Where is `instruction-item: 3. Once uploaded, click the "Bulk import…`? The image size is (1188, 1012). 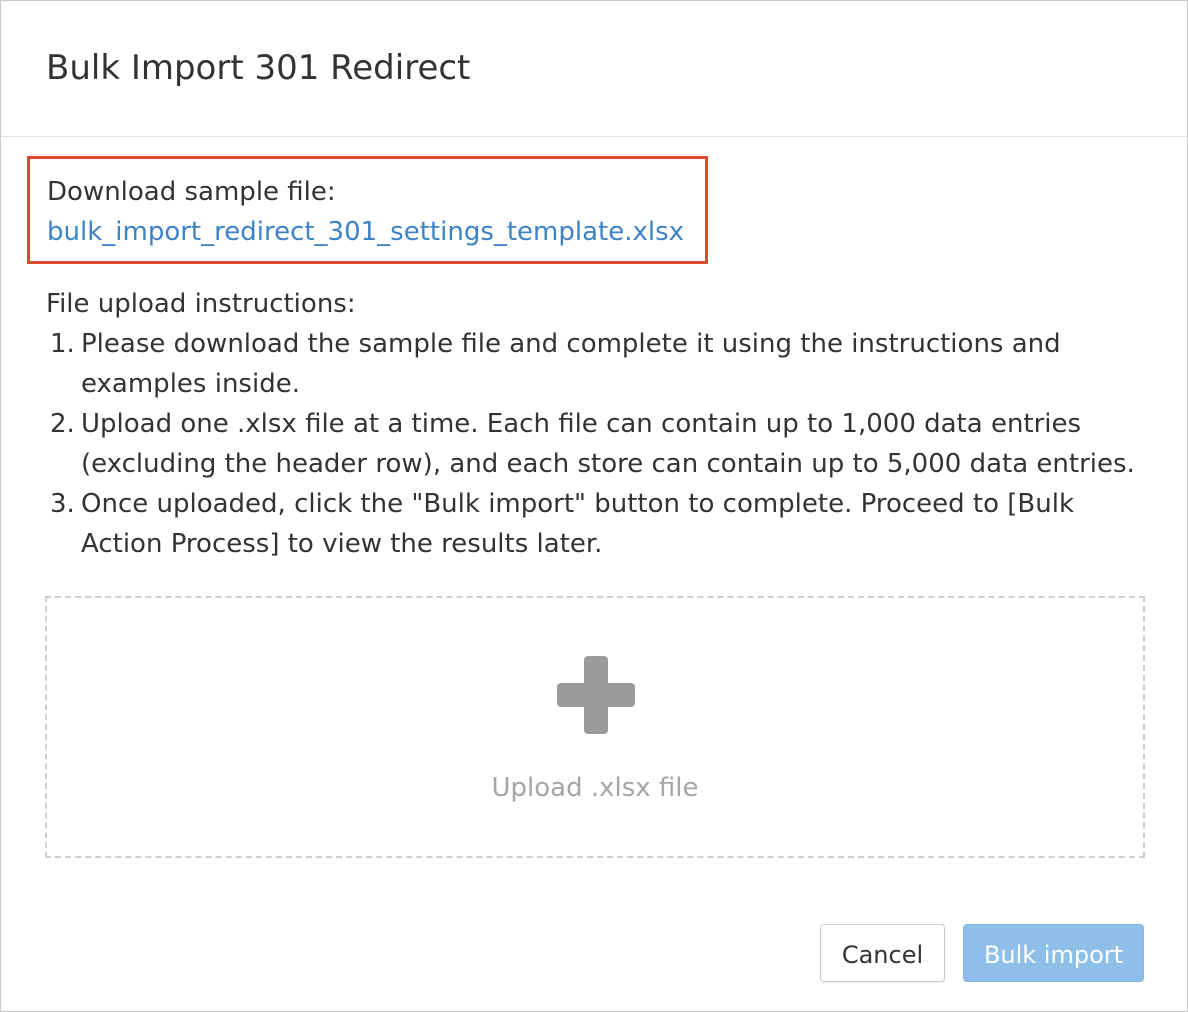 instruction-item: 3. Once uploaded, click the "Bulk import… is located at coordinates (601, 524).